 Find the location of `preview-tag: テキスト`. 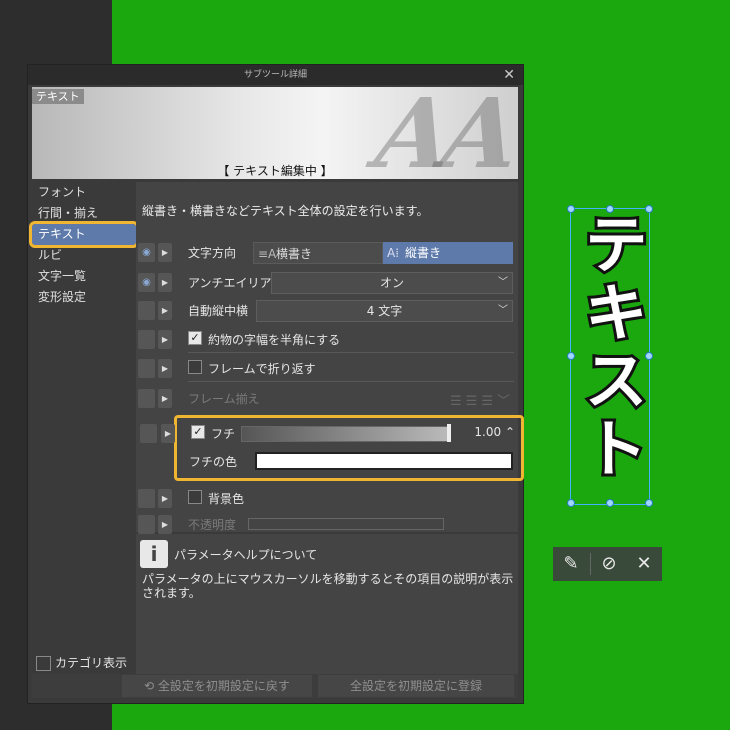

preview-tag: テキスト is located at coordinates (58, 96).